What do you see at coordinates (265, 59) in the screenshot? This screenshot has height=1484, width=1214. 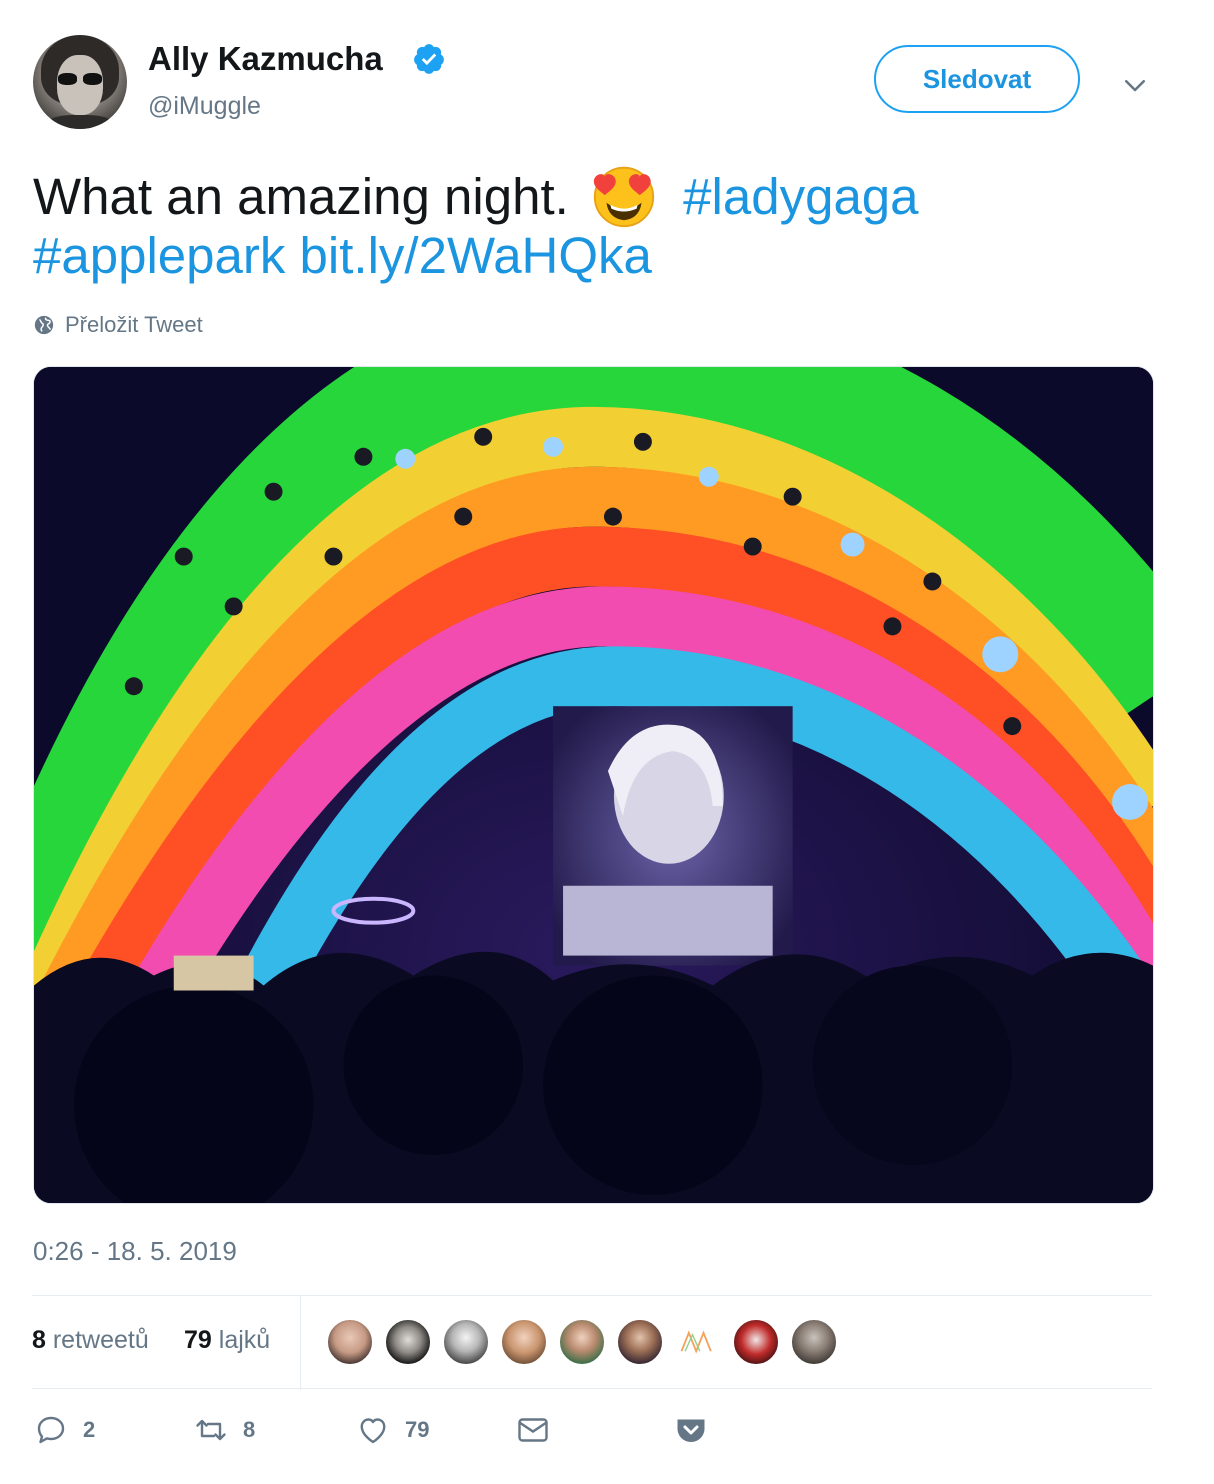 I see `display-name: Ally Kazmucha` at bounding box center [265, 59].